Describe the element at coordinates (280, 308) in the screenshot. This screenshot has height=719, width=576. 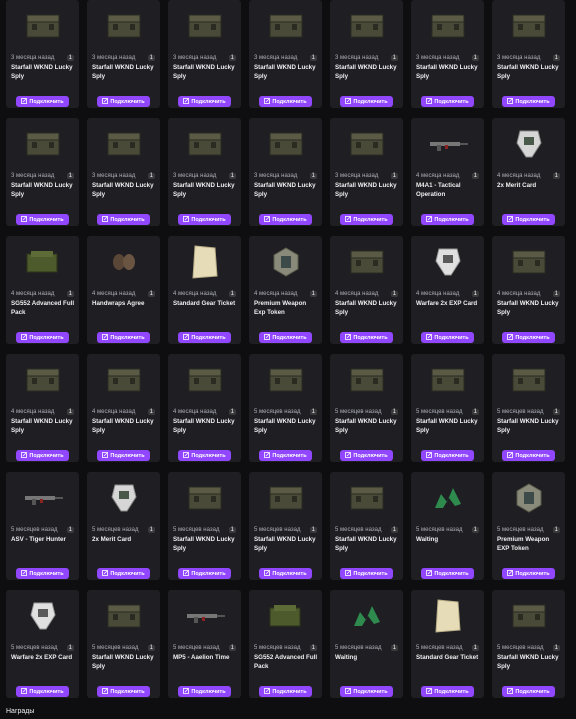
I see `reward-title: Premium Weapon Exp Token` at that location.